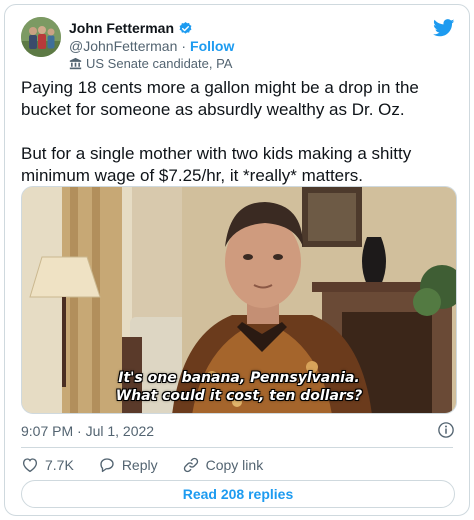  Describe the element at coordinates (159, 63) in the screenshot. I see `affiliation-text: US Senate candidate, PA` at that location.